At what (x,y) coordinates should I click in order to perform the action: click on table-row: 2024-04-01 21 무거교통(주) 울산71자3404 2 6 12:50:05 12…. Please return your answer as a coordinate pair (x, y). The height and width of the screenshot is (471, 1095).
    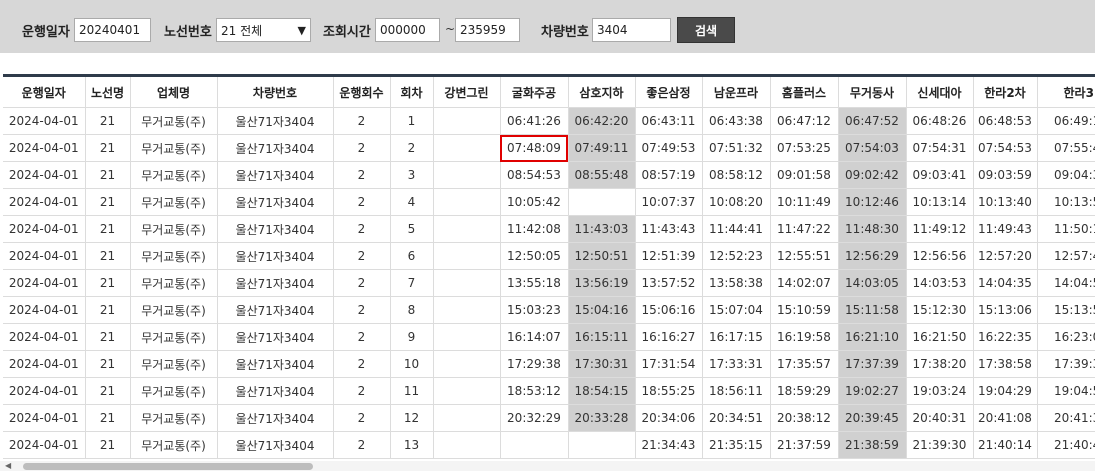
    Looking at the image, I should click on (549, 256).